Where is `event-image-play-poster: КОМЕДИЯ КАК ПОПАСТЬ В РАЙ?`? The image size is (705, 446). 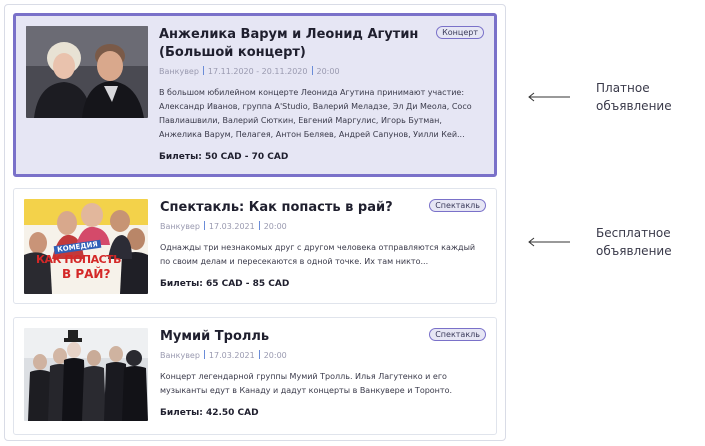 event-image-play-poster: КОМЕДИЯ КАК ПОПАСТЬ В РАЙ? is located at coordinates (86, 246).